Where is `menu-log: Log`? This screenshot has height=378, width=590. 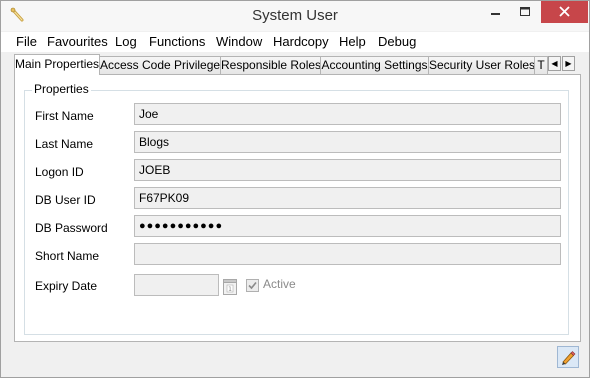
menu-log: Log is located at coordinates (126, 41).